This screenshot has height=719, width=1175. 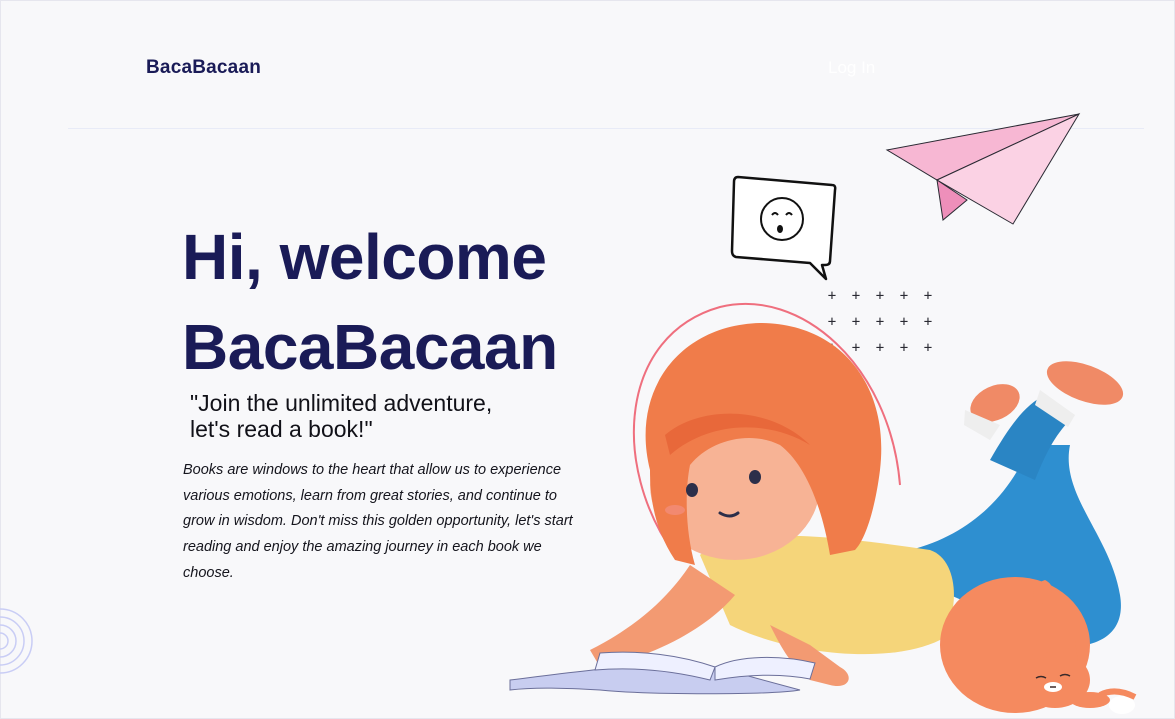 What do you see at coordinates (364, 257) in the screenshot?
I see `hero-title-line1: Hi, welcome` at bounding box center [364, 257].